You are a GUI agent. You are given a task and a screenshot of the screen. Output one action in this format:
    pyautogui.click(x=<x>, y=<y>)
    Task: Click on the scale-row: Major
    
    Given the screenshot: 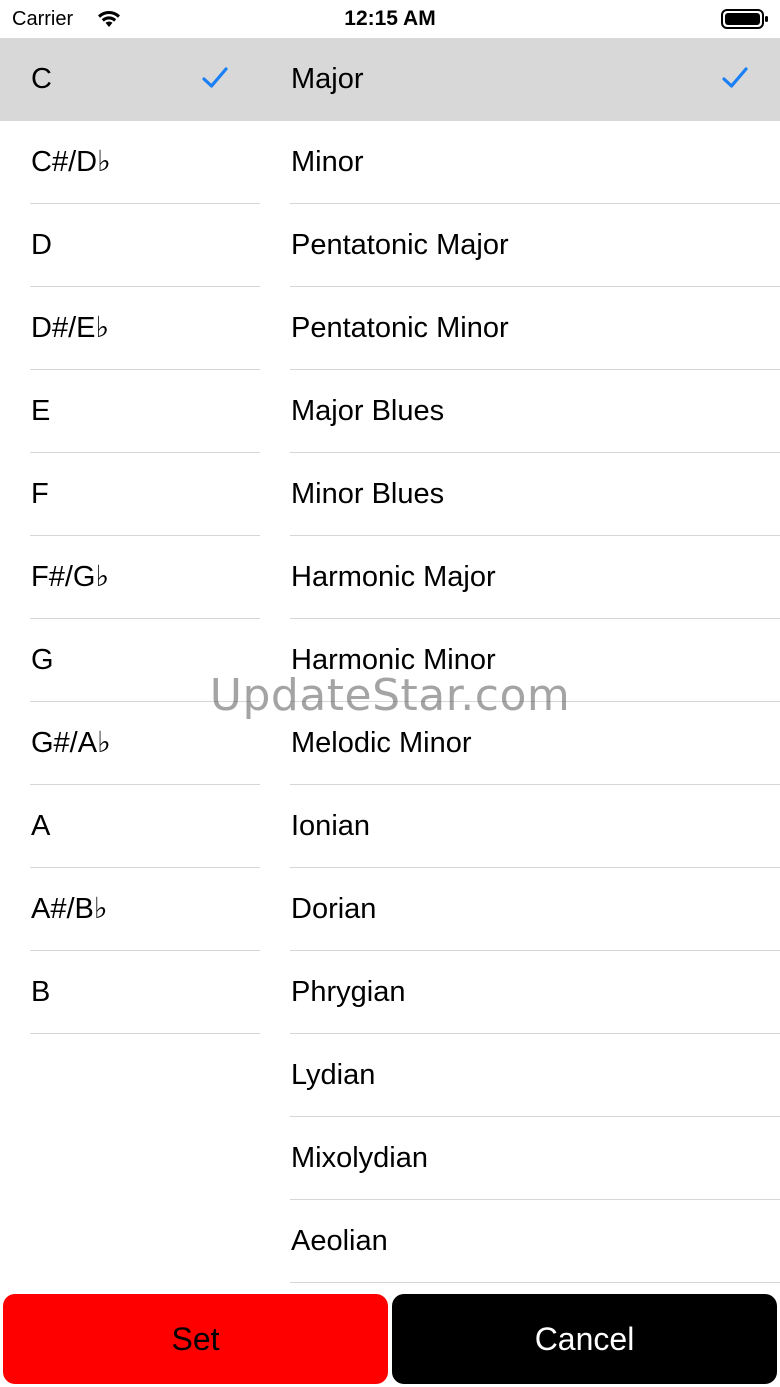 What is the action you would take?
    pyautogui.click(x=520, y=79)
    